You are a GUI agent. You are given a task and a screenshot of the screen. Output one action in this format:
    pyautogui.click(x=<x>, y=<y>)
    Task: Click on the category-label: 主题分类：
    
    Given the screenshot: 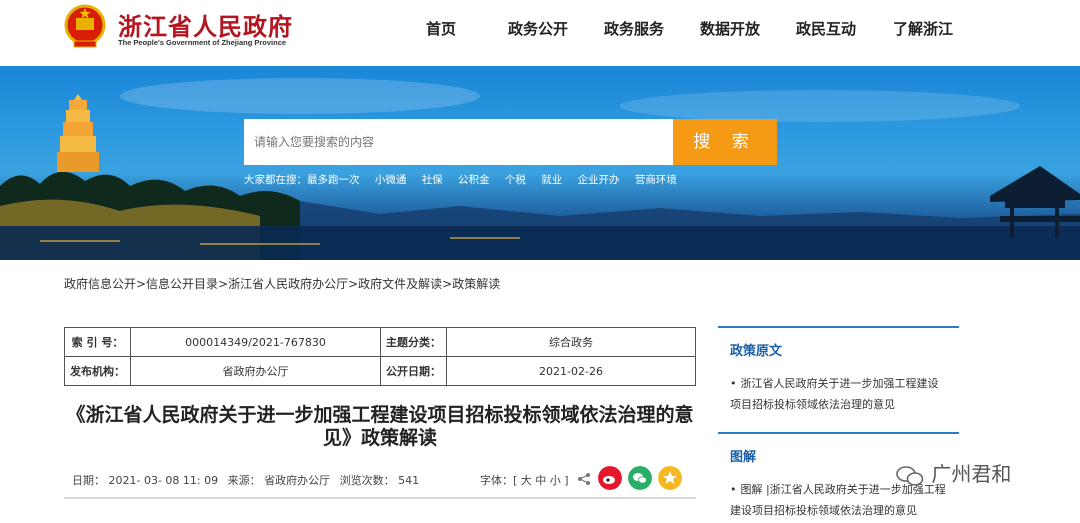 What is the action you would take?
    pyautogui.click(x=413, y=342)
    